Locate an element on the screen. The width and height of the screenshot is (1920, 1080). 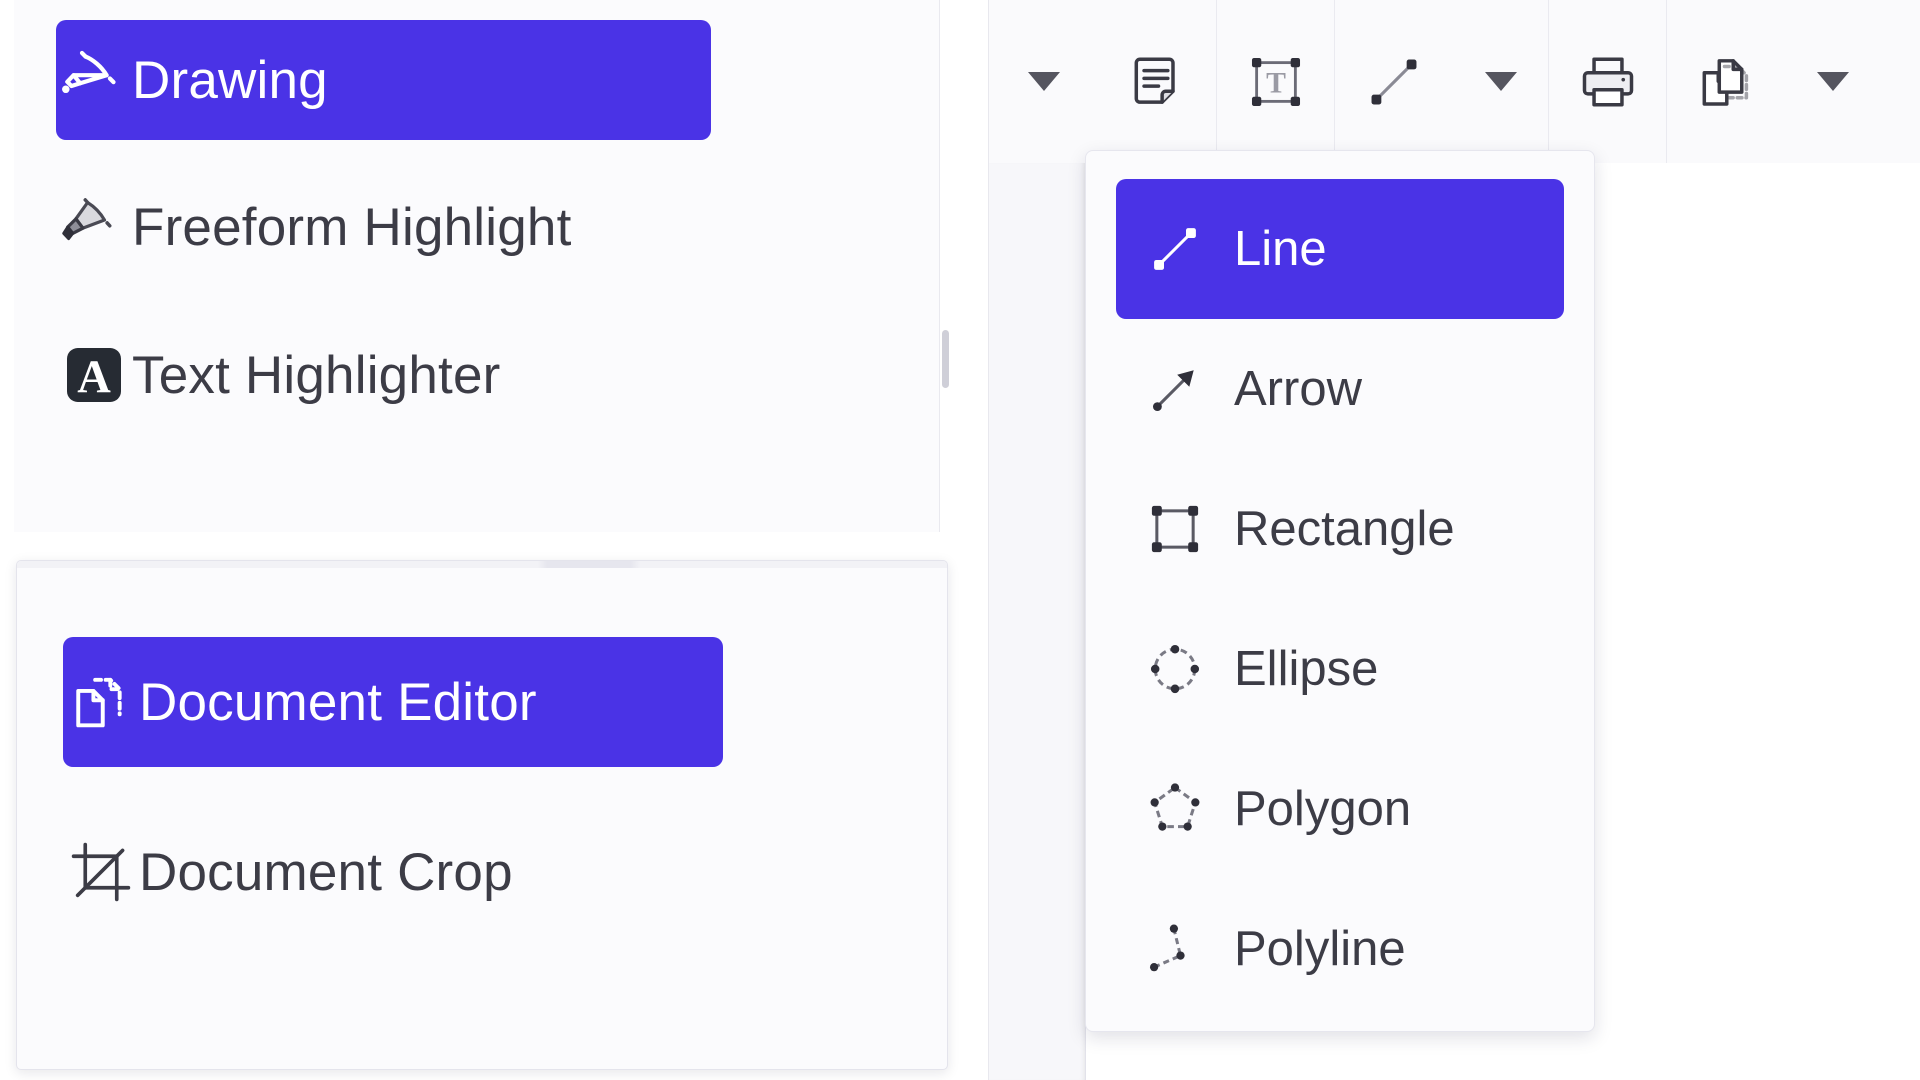
shapes-menu-item-label: Polygon is located at coordinates (1323, 809).